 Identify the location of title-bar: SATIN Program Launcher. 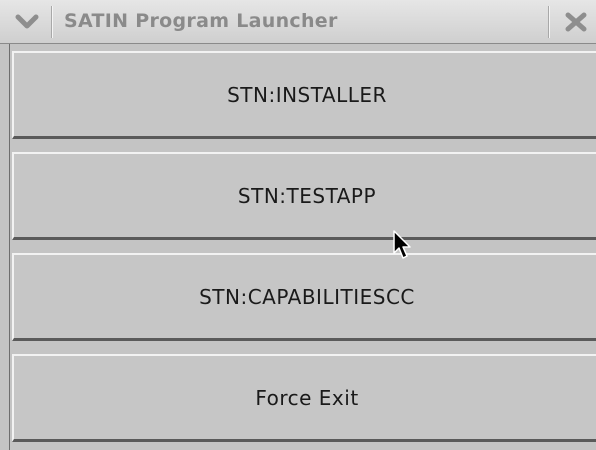
(298, 22).